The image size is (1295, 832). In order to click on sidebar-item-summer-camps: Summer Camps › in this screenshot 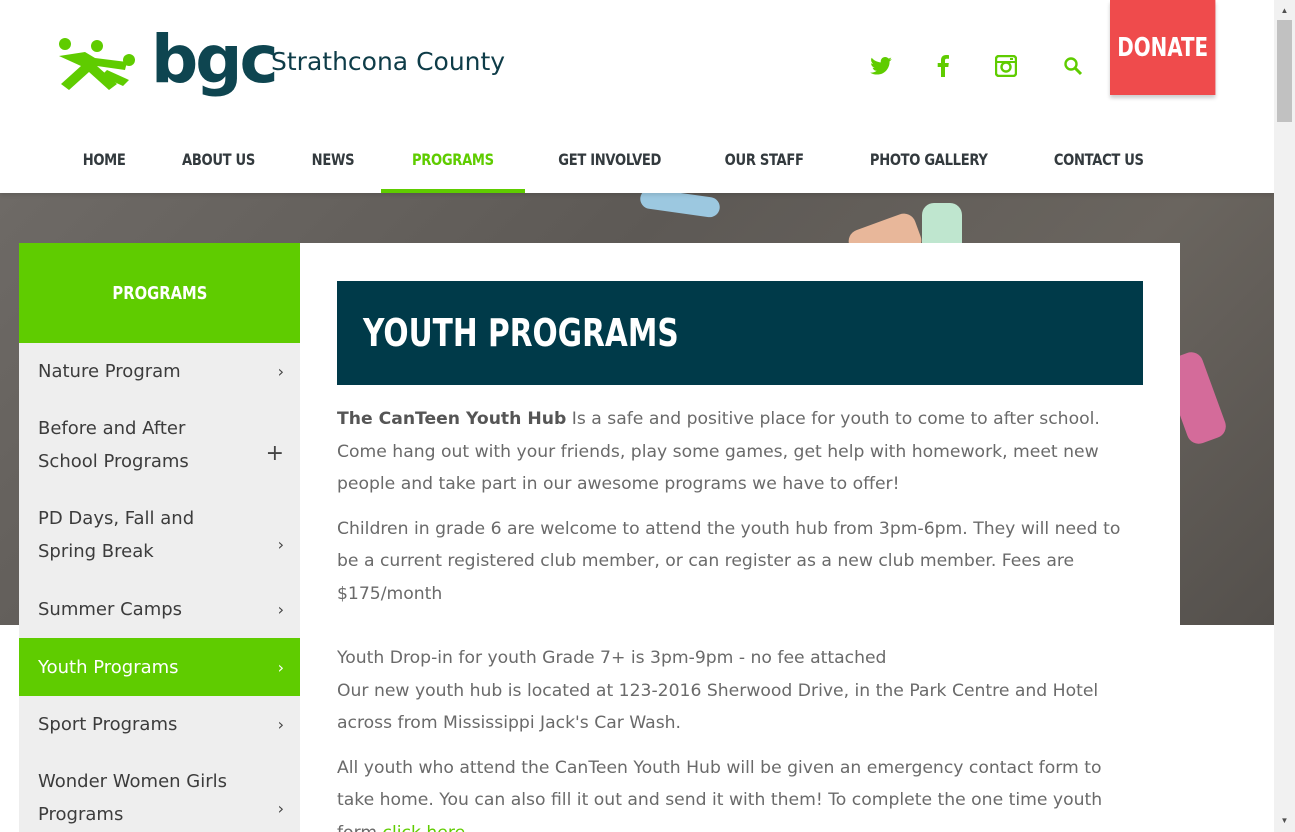, I will do `click(159, 609)`.